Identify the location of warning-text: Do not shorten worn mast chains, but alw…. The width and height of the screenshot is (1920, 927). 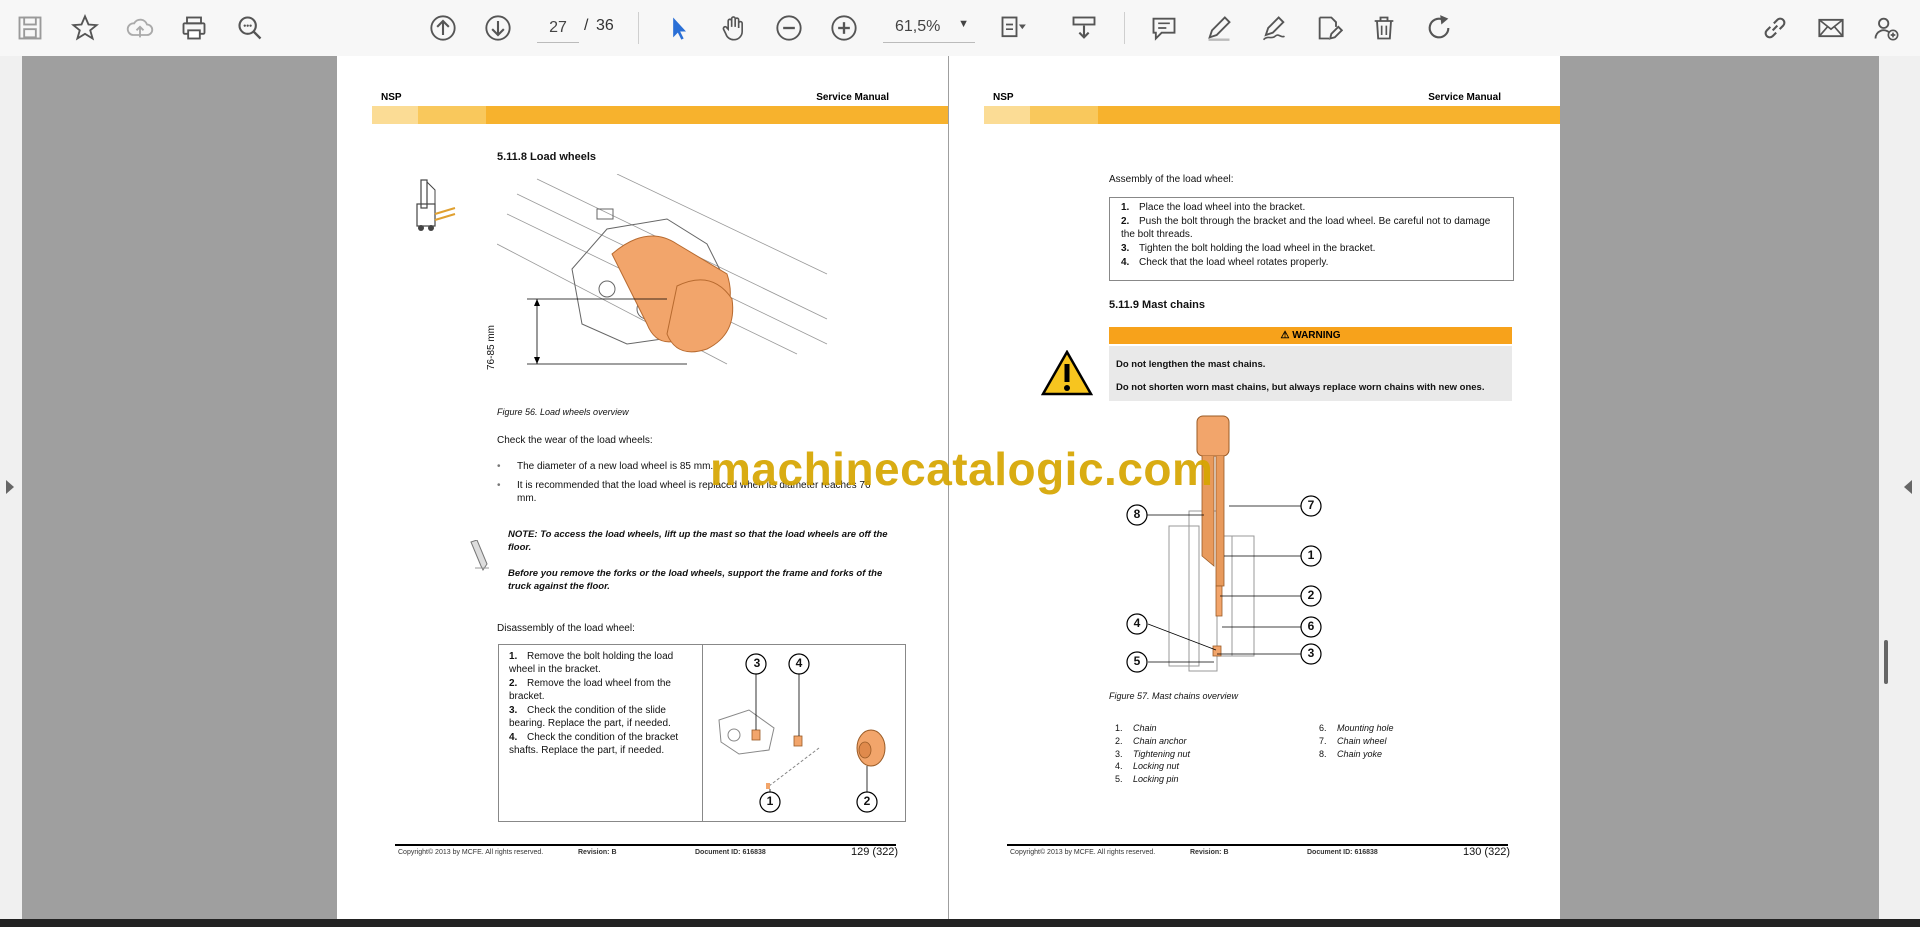
(1300, 387).